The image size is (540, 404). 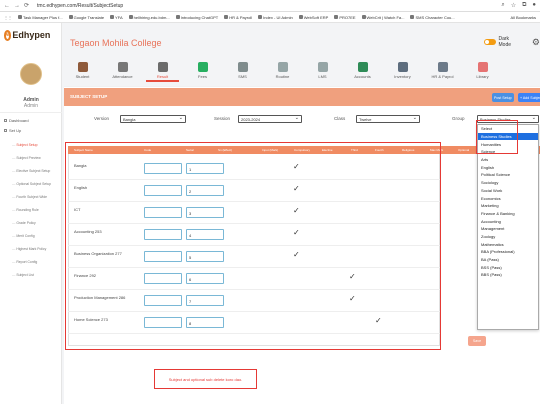 I want to click on group-option: Management, so click(x=508, y=229).